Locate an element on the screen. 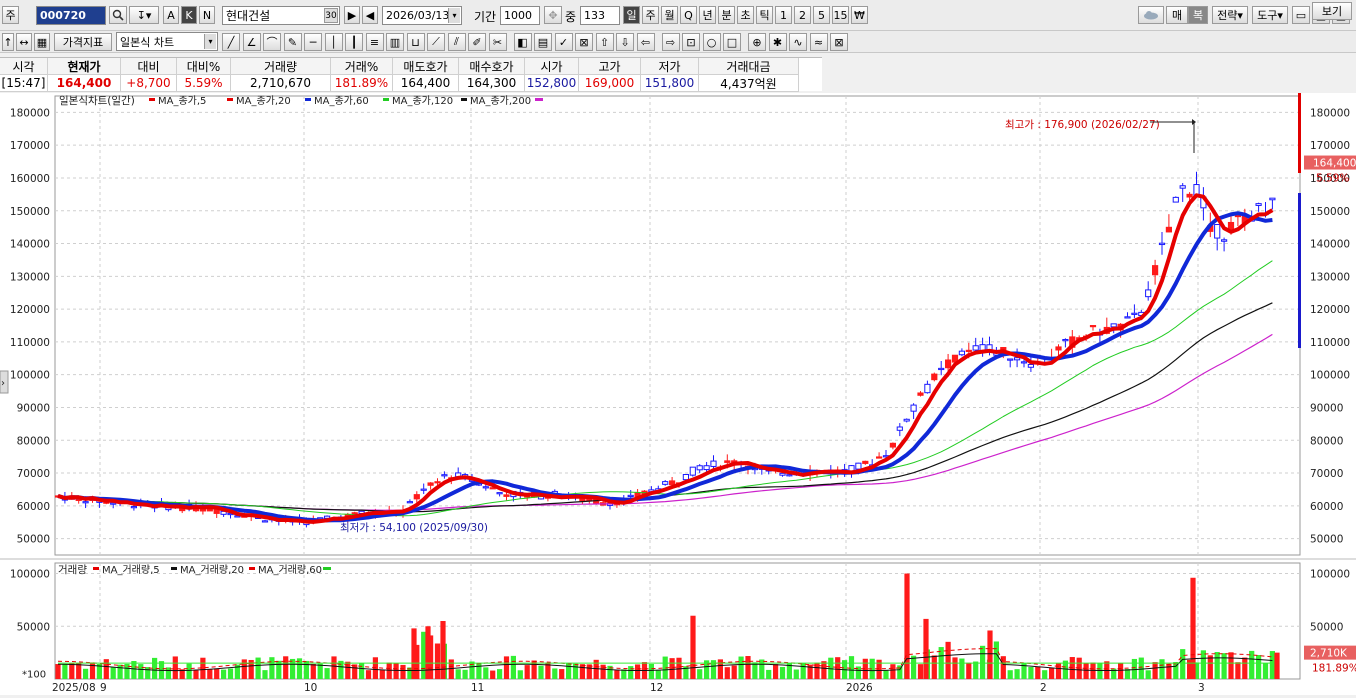 The width and height of the screenshot is (1356, 698). box-tool-icon: ⊠ is located at coordinates (584, 42).